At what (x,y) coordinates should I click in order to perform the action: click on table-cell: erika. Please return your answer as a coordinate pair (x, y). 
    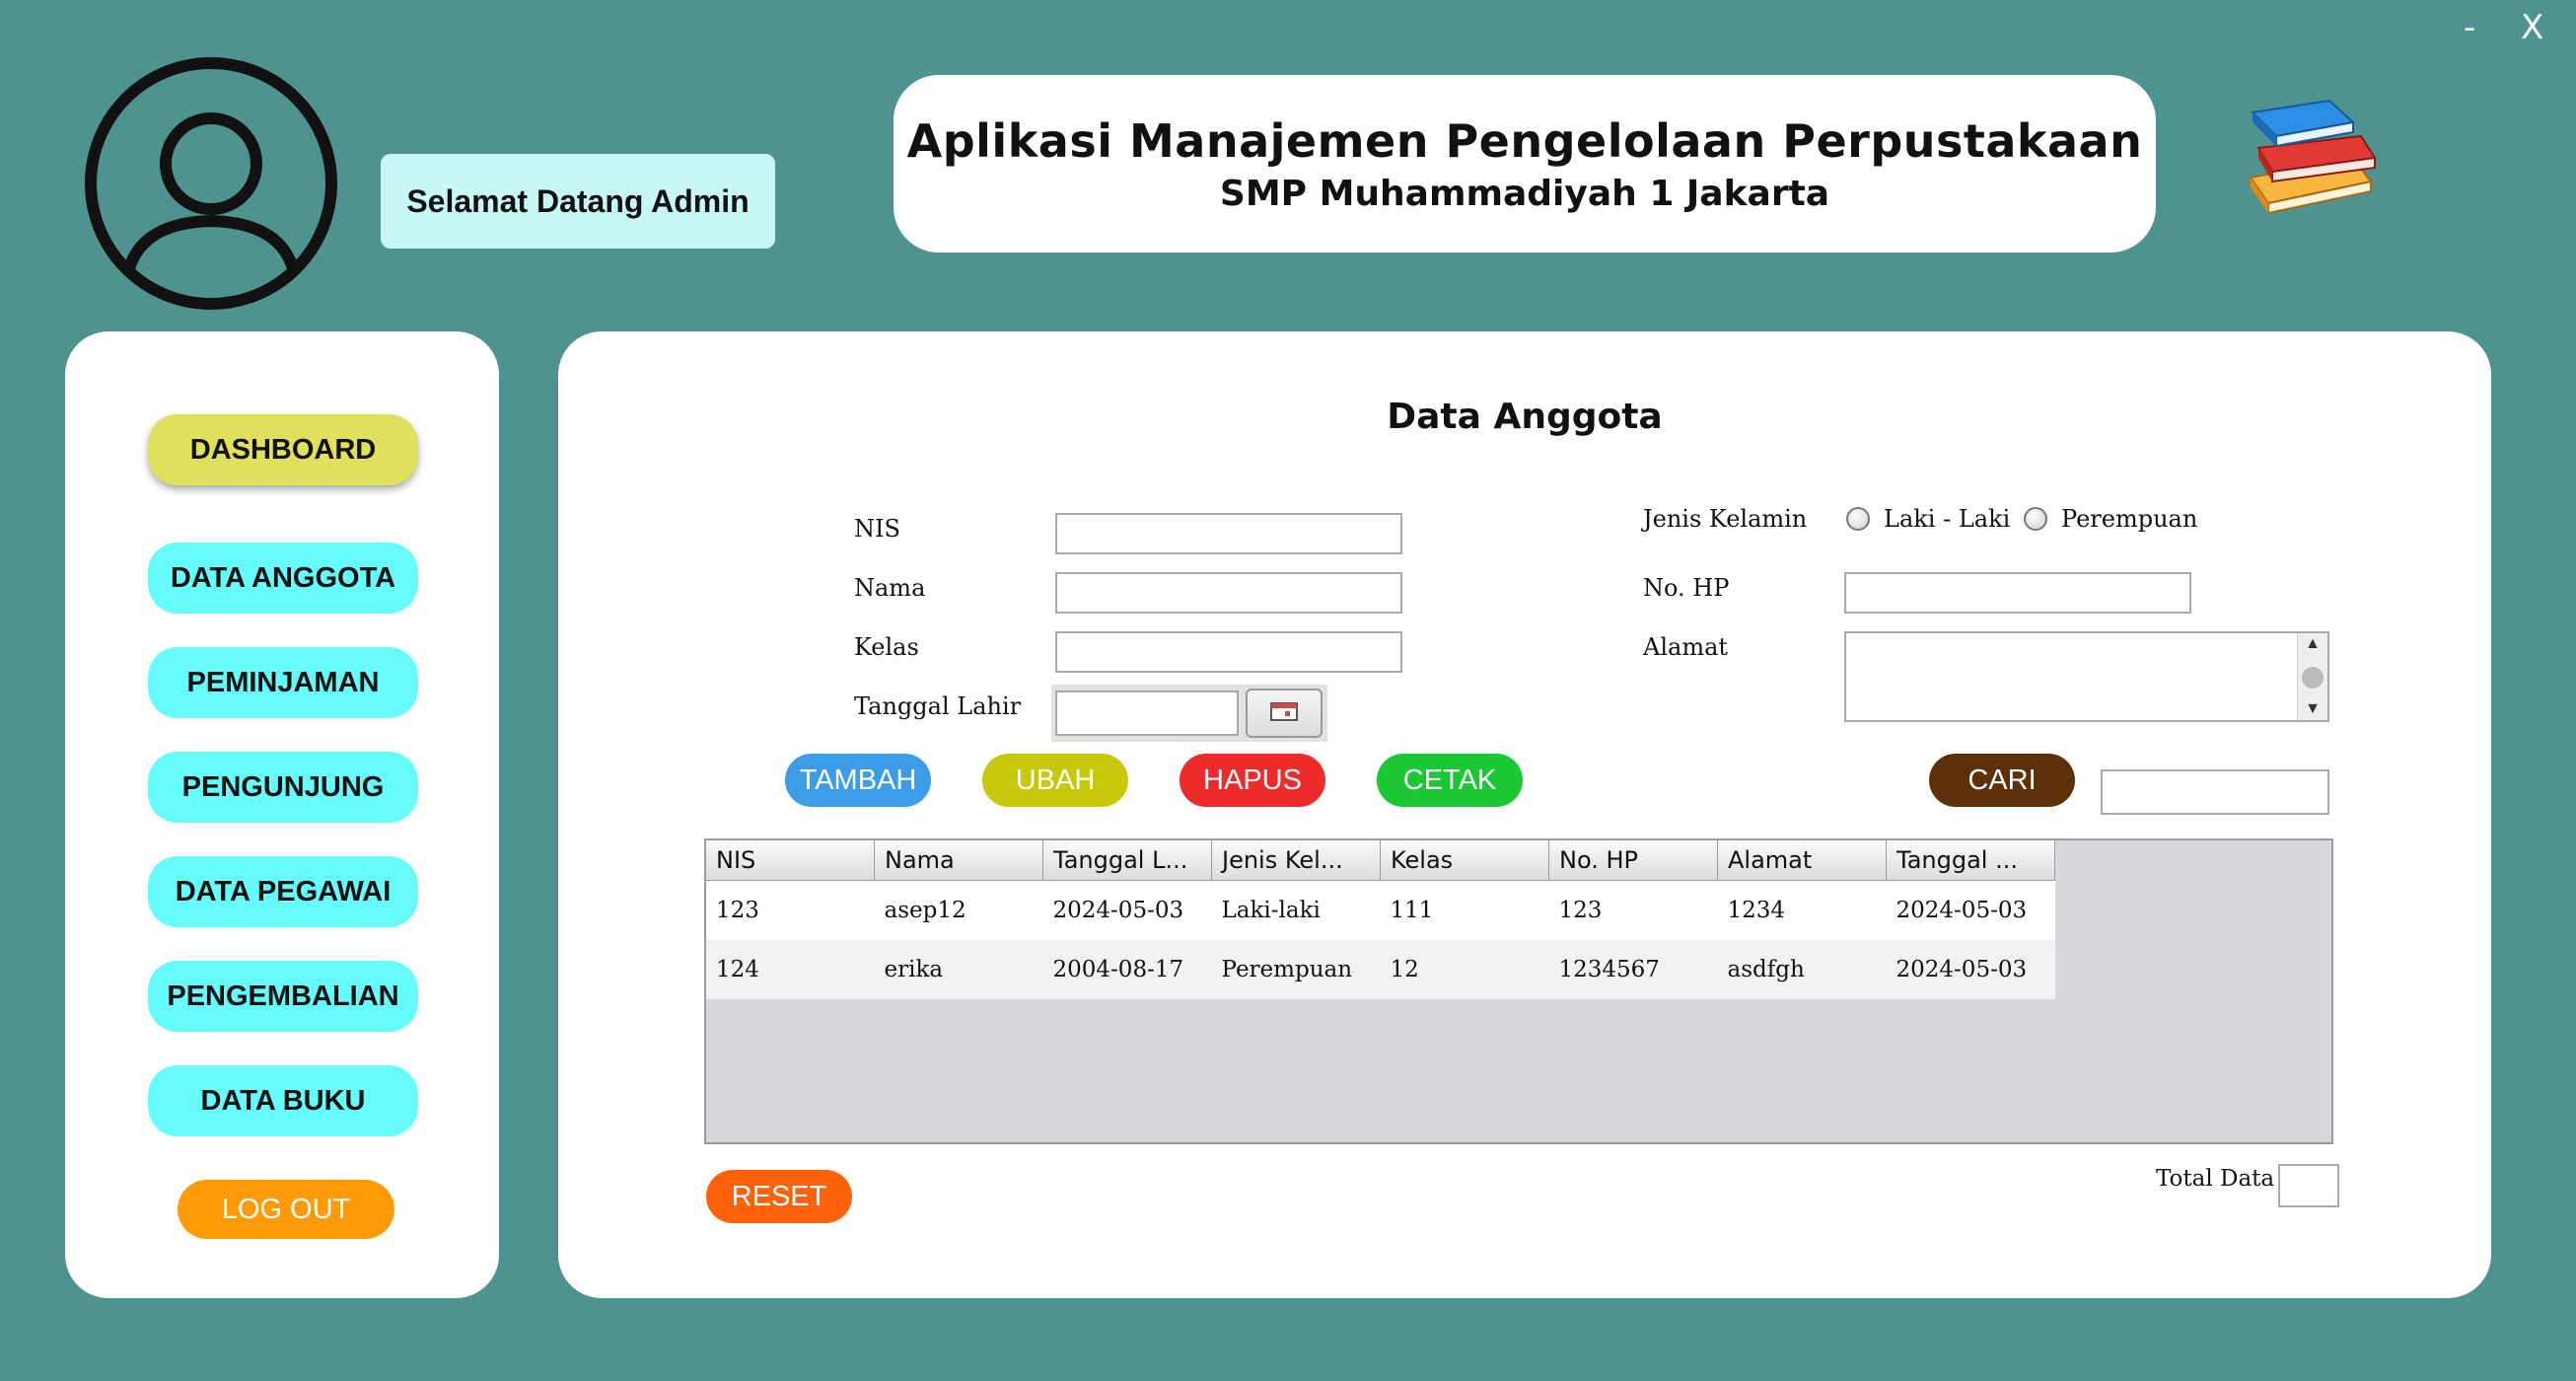
    Looking at the image, I should click on (959, 969).